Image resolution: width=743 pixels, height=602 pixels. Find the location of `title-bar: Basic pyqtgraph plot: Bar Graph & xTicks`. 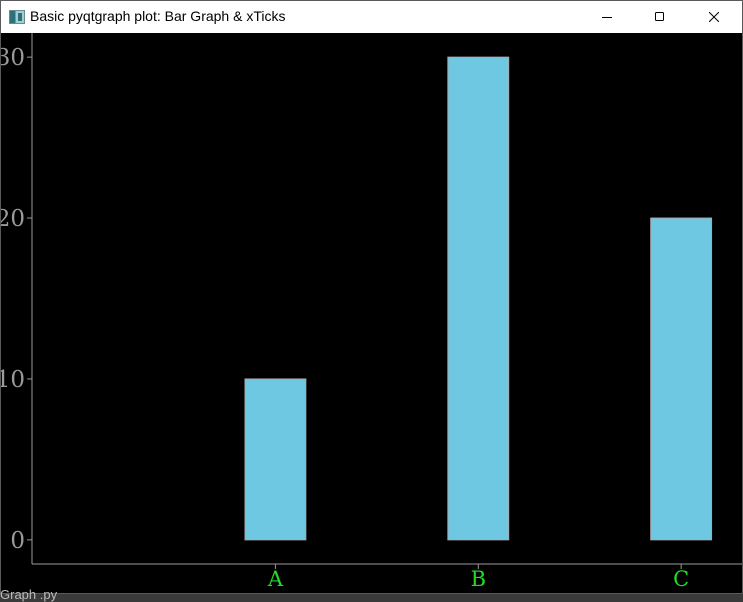

title-bar: Basic pyqtgraph plot: Bar Graph & xTicks is located at coordinates (371, 17).